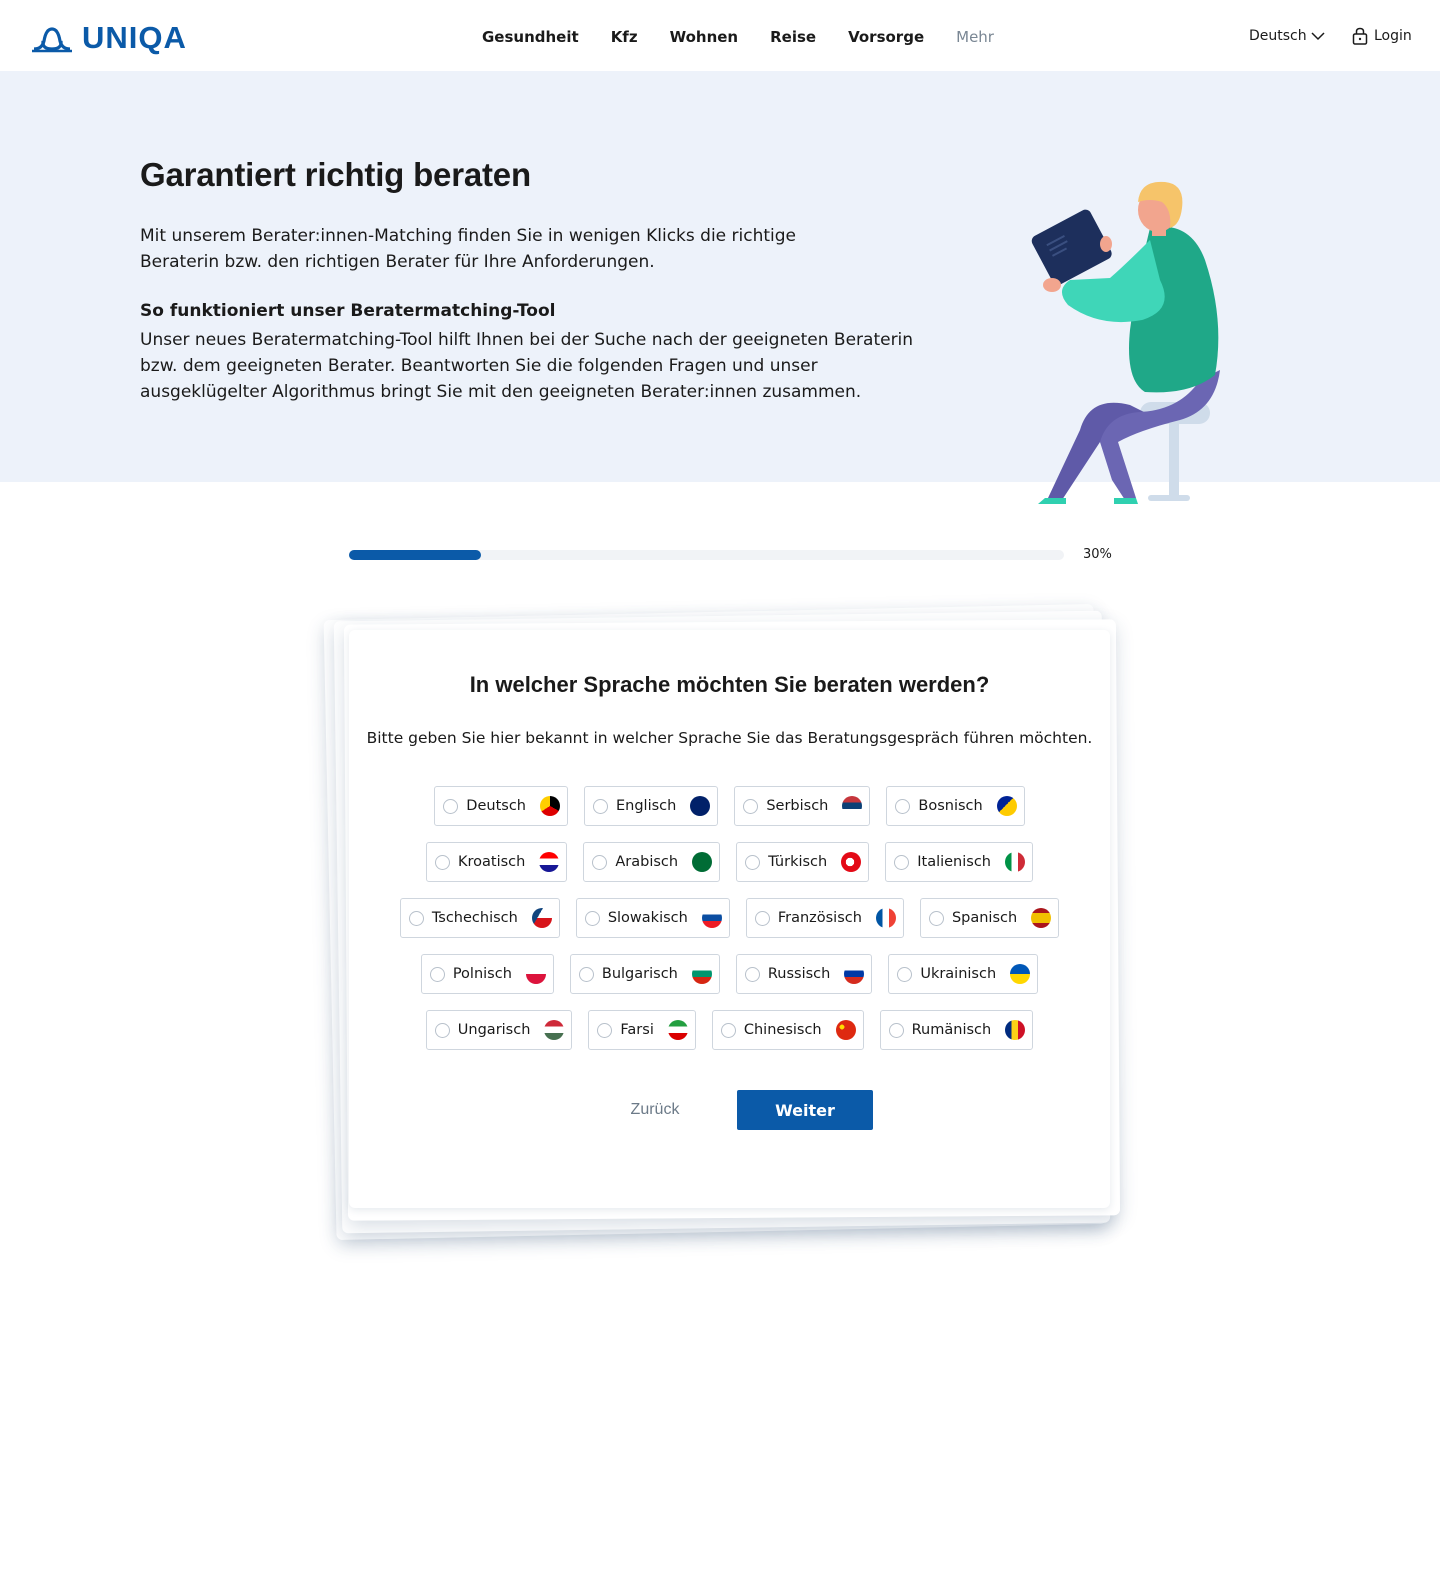 The width and height of the screenshot is (1440, 1582). I want to click on nav-mehr: Mehr, so click(975, 37).